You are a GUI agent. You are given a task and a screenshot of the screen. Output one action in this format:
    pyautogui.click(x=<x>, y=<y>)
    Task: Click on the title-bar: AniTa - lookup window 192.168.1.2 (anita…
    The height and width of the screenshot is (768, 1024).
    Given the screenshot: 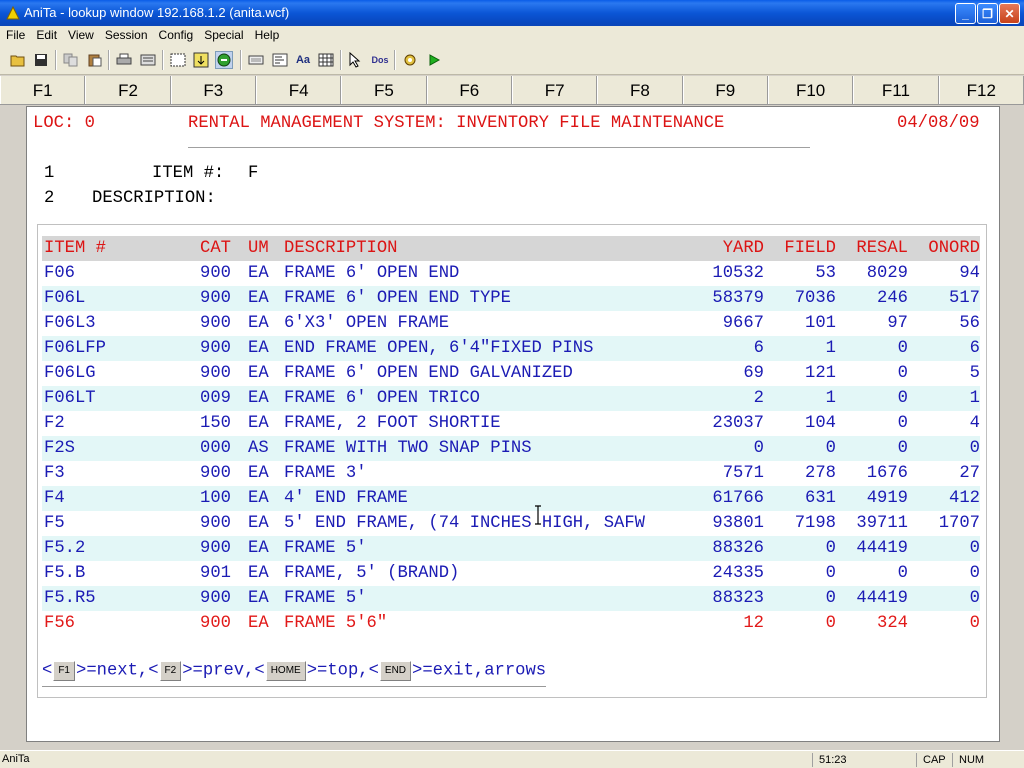 What is the action you would take?
    pyautogui.click(x=512, y=13)
    